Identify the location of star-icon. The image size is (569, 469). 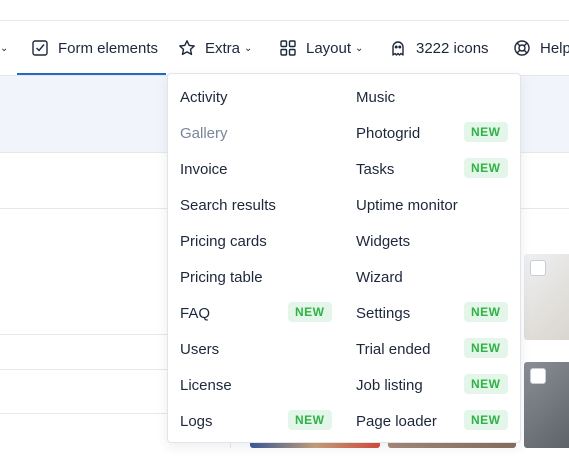
(187, 48).